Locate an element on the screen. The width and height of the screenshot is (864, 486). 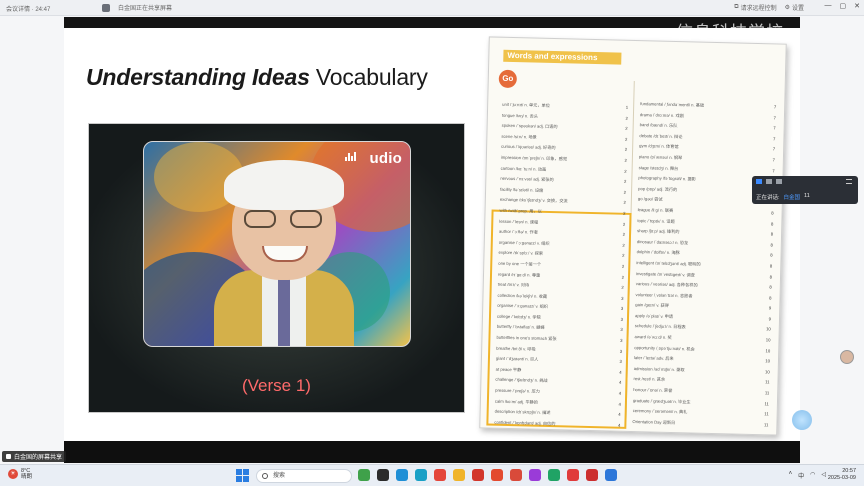
weather-desc: 晴朗 is located at coordinates (27, 477).